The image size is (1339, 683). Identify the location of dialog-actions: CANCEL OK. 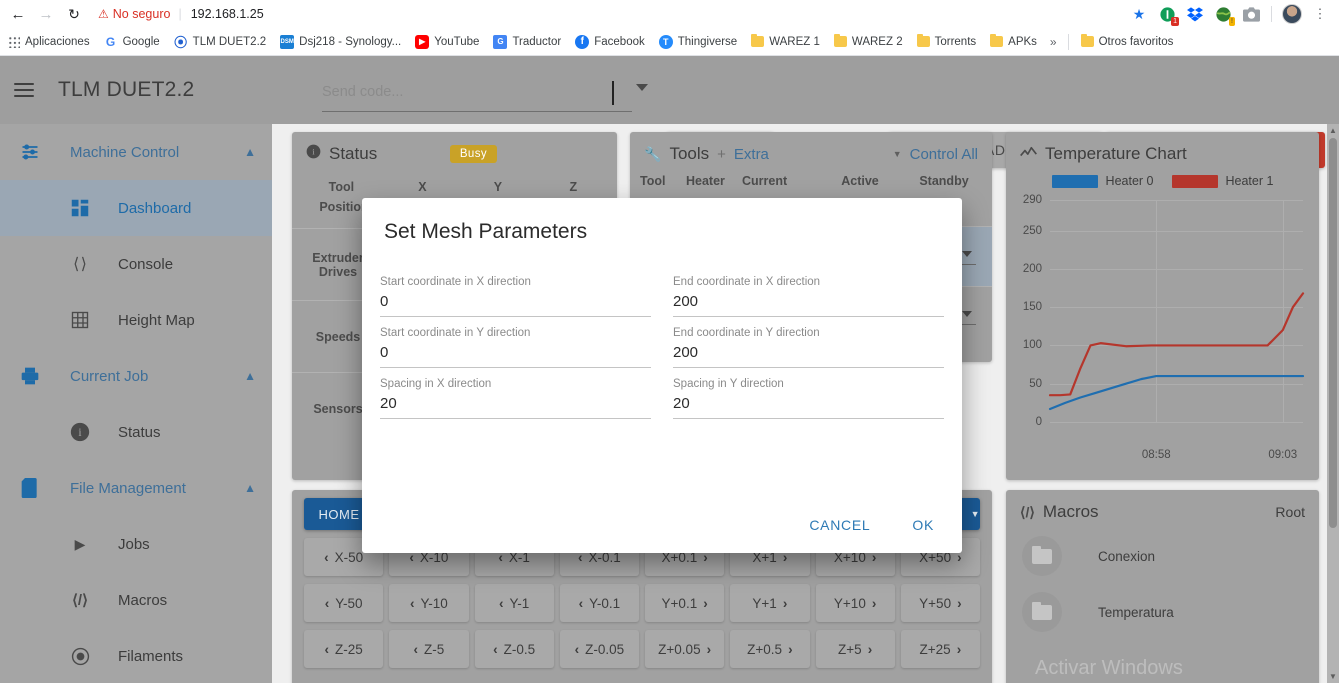
(871, 525).